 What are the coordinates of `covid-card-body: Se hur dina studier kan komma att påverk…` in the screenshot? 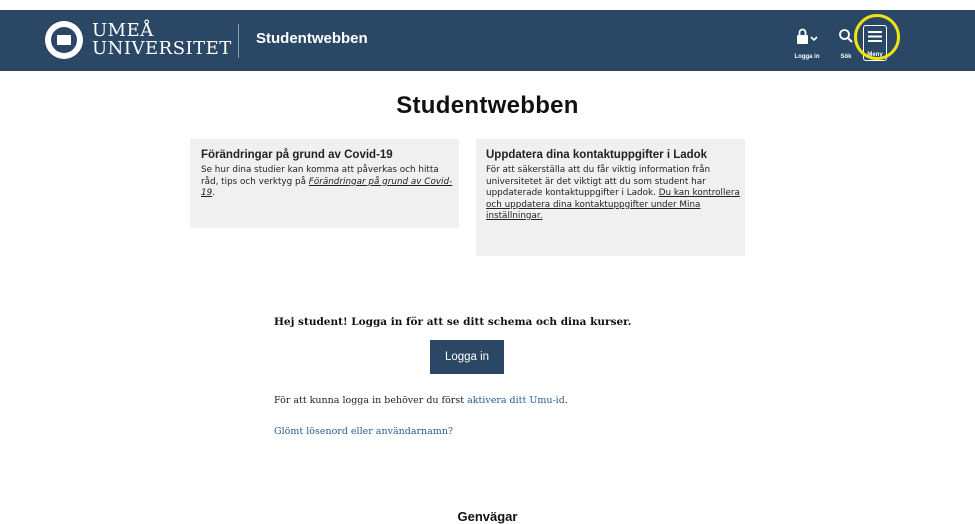 It's located at (328, 182).